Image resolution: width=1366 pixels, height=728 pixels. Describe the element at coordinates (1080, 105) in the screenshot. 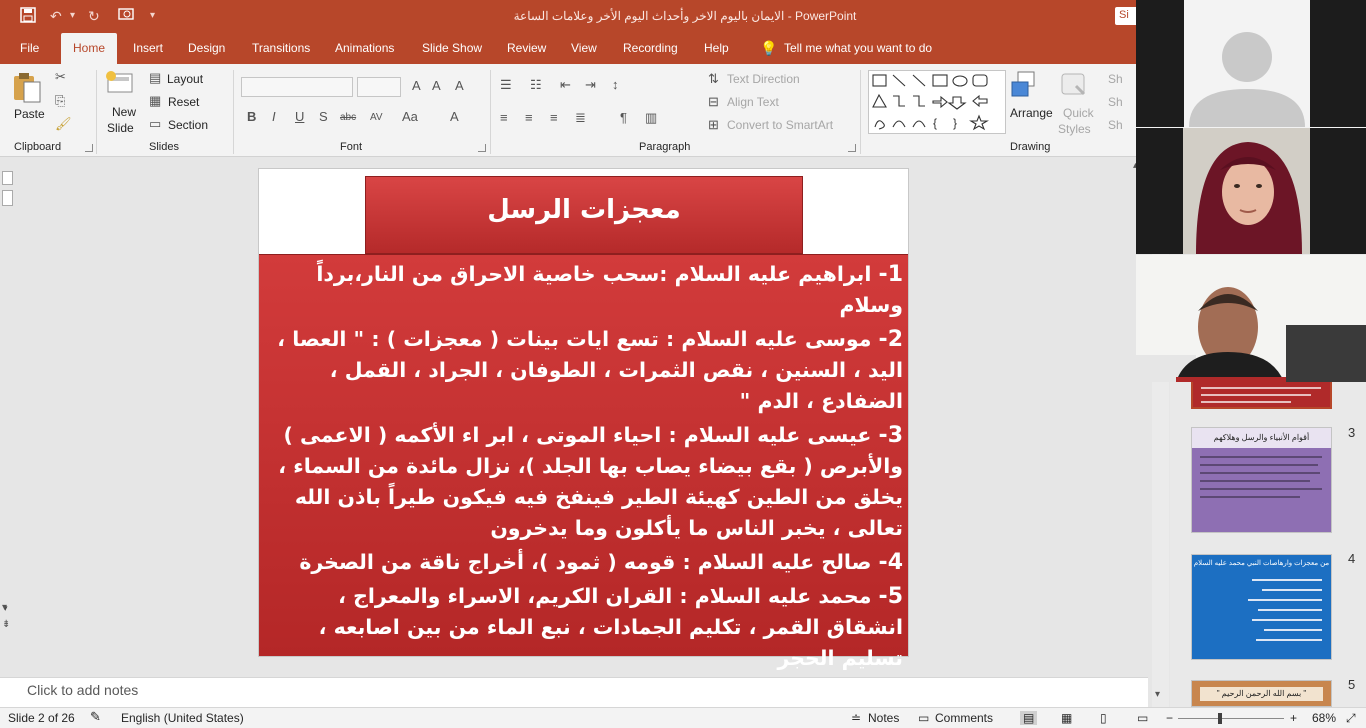

I see `quick-styles-button: Quick Styles` at that location.